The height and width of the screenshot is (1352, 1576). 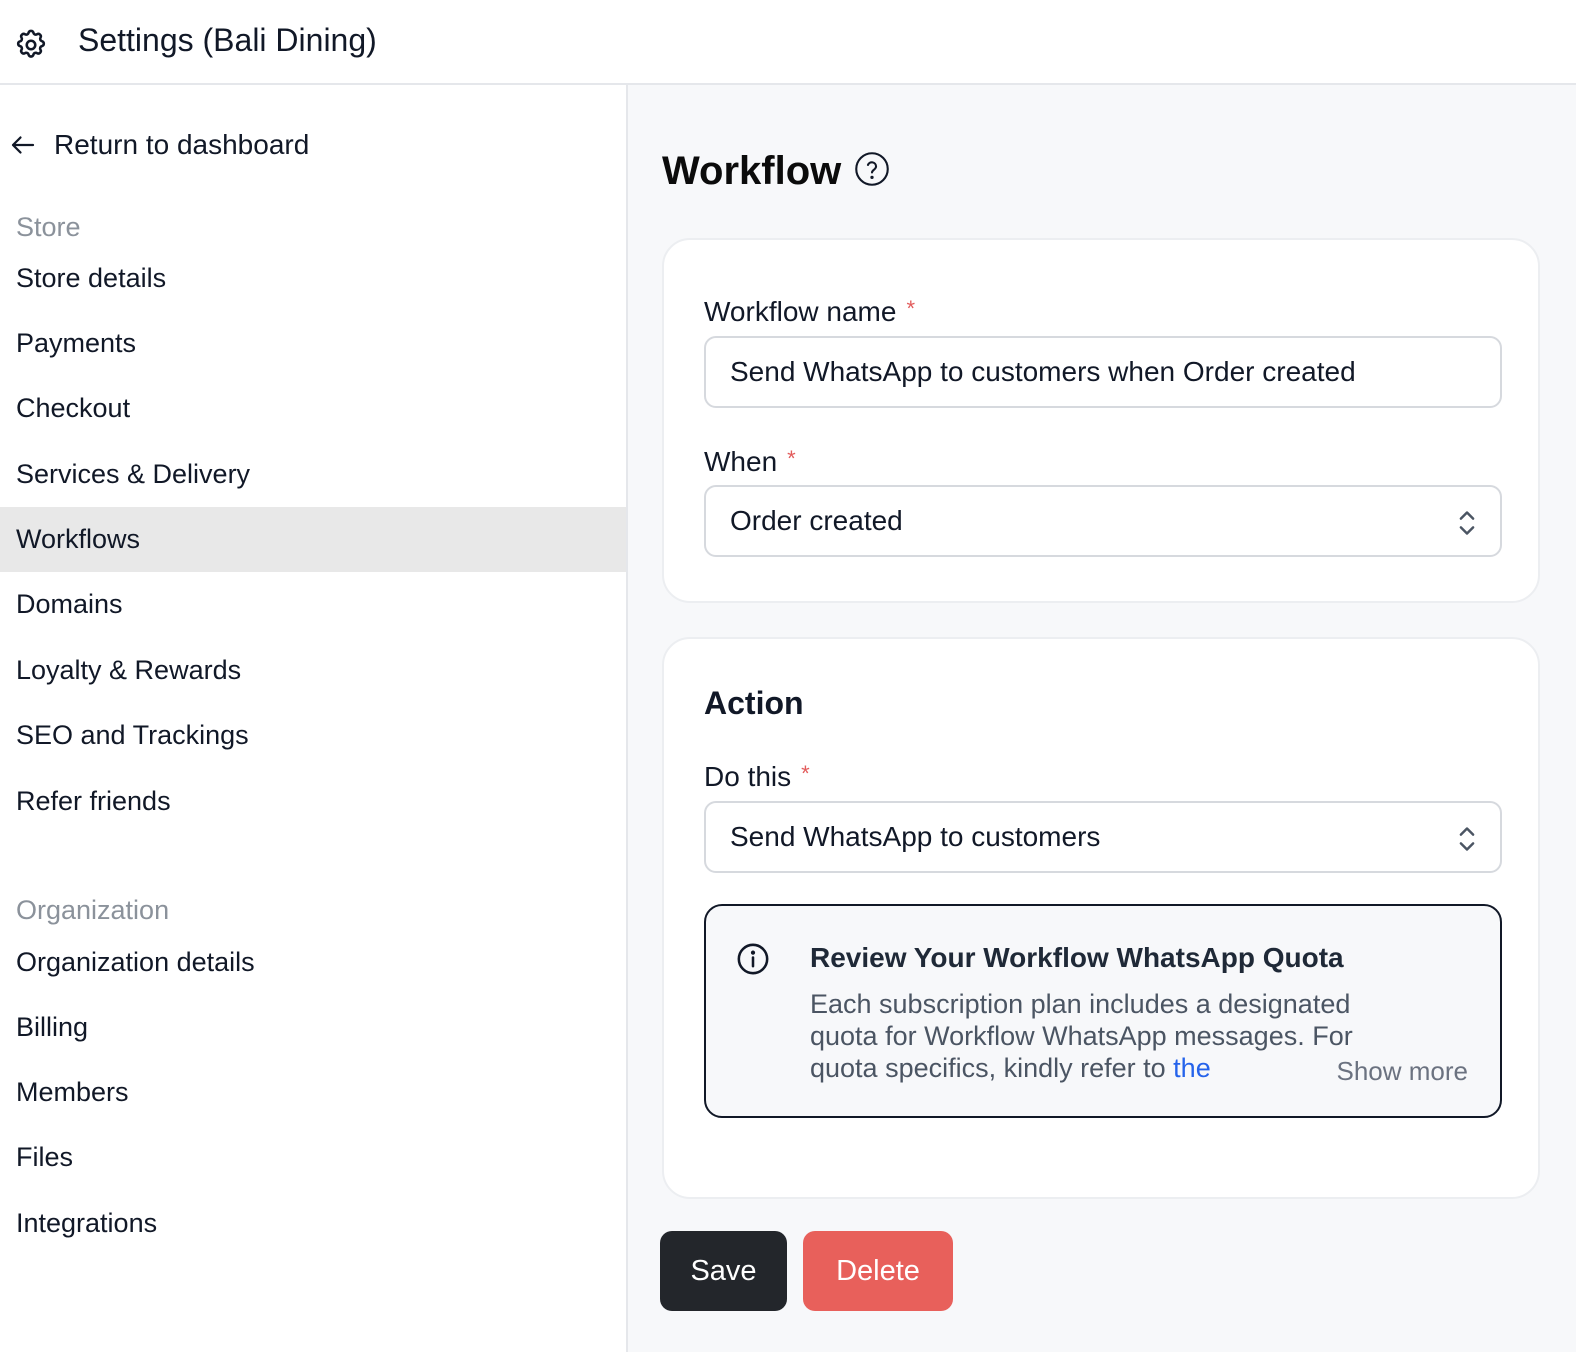 What do you see at coordinates (93, 910) in the screenshot?
I see `sidebar-section-organization: Organization` at bounding box center [93, 910].